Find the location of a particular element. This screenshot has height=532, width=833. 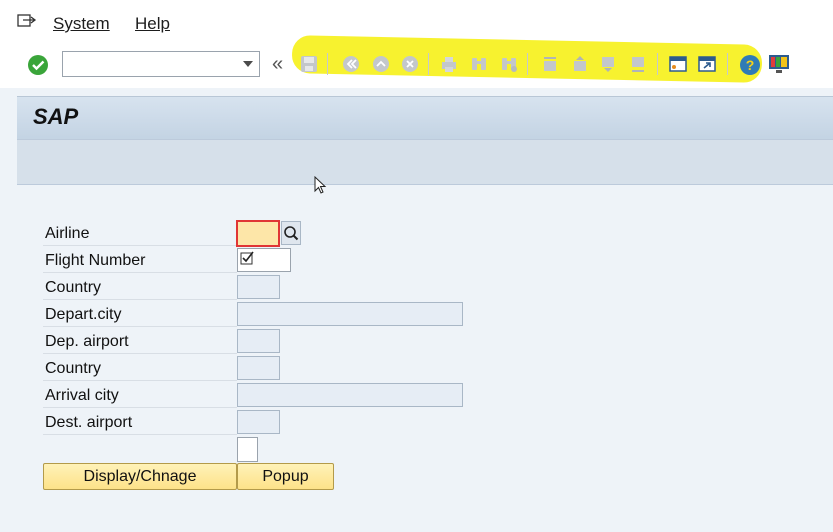

arrival-city-field is located at coordinates (350, 395).